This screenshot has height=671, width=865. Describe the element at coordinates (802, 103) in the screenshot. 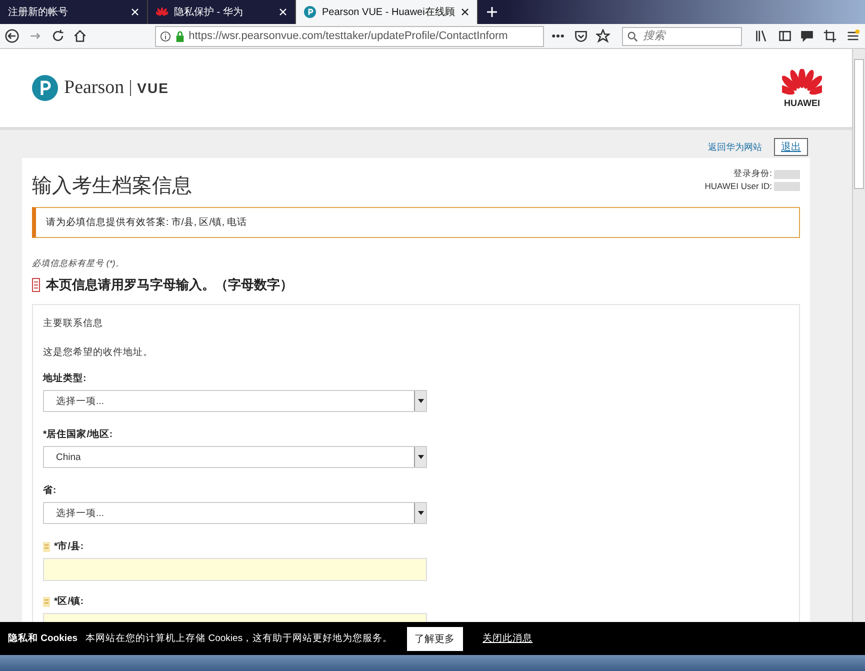

I see `partner-name: HUAWEI` at that location.